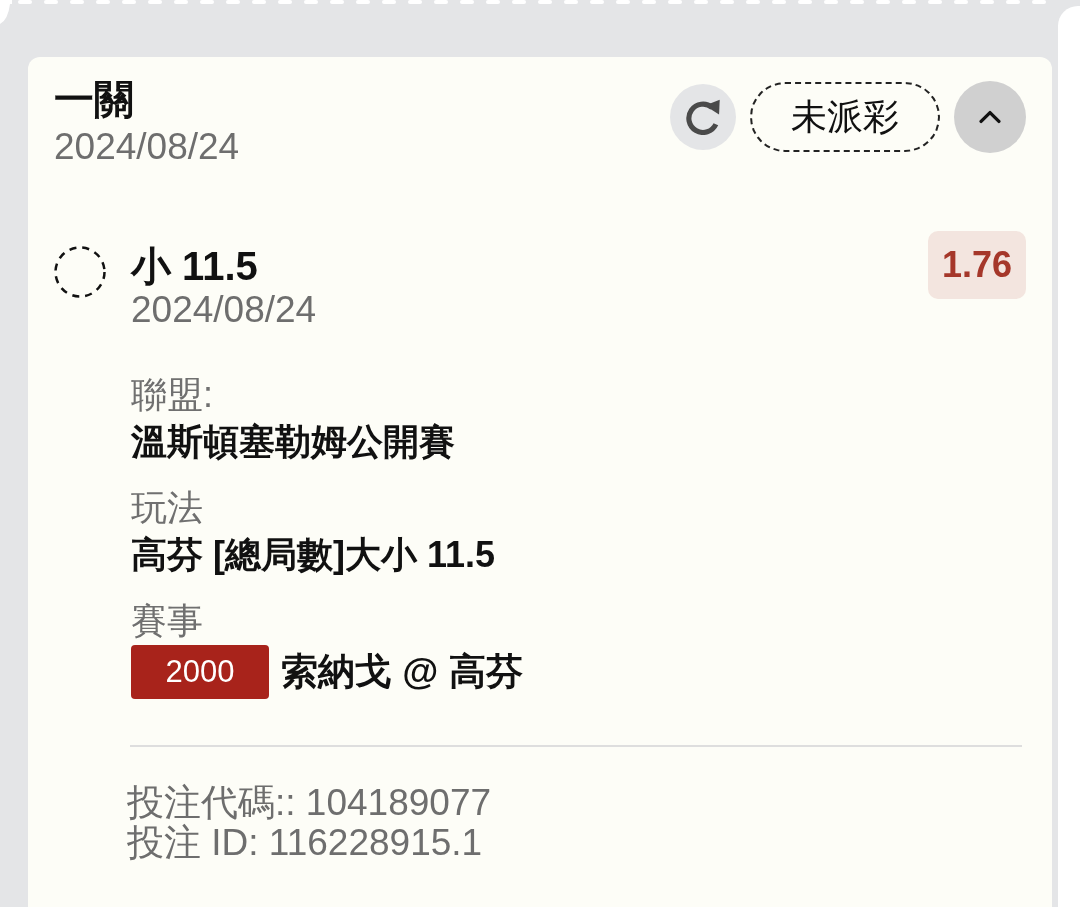 The height and width of the screenshot is (907, 1080). What do you see at coordinates (402, 672) in the screenshot?
I see `detail-value: 索納戈 @ 高芬` at bounding box center [402, 672].